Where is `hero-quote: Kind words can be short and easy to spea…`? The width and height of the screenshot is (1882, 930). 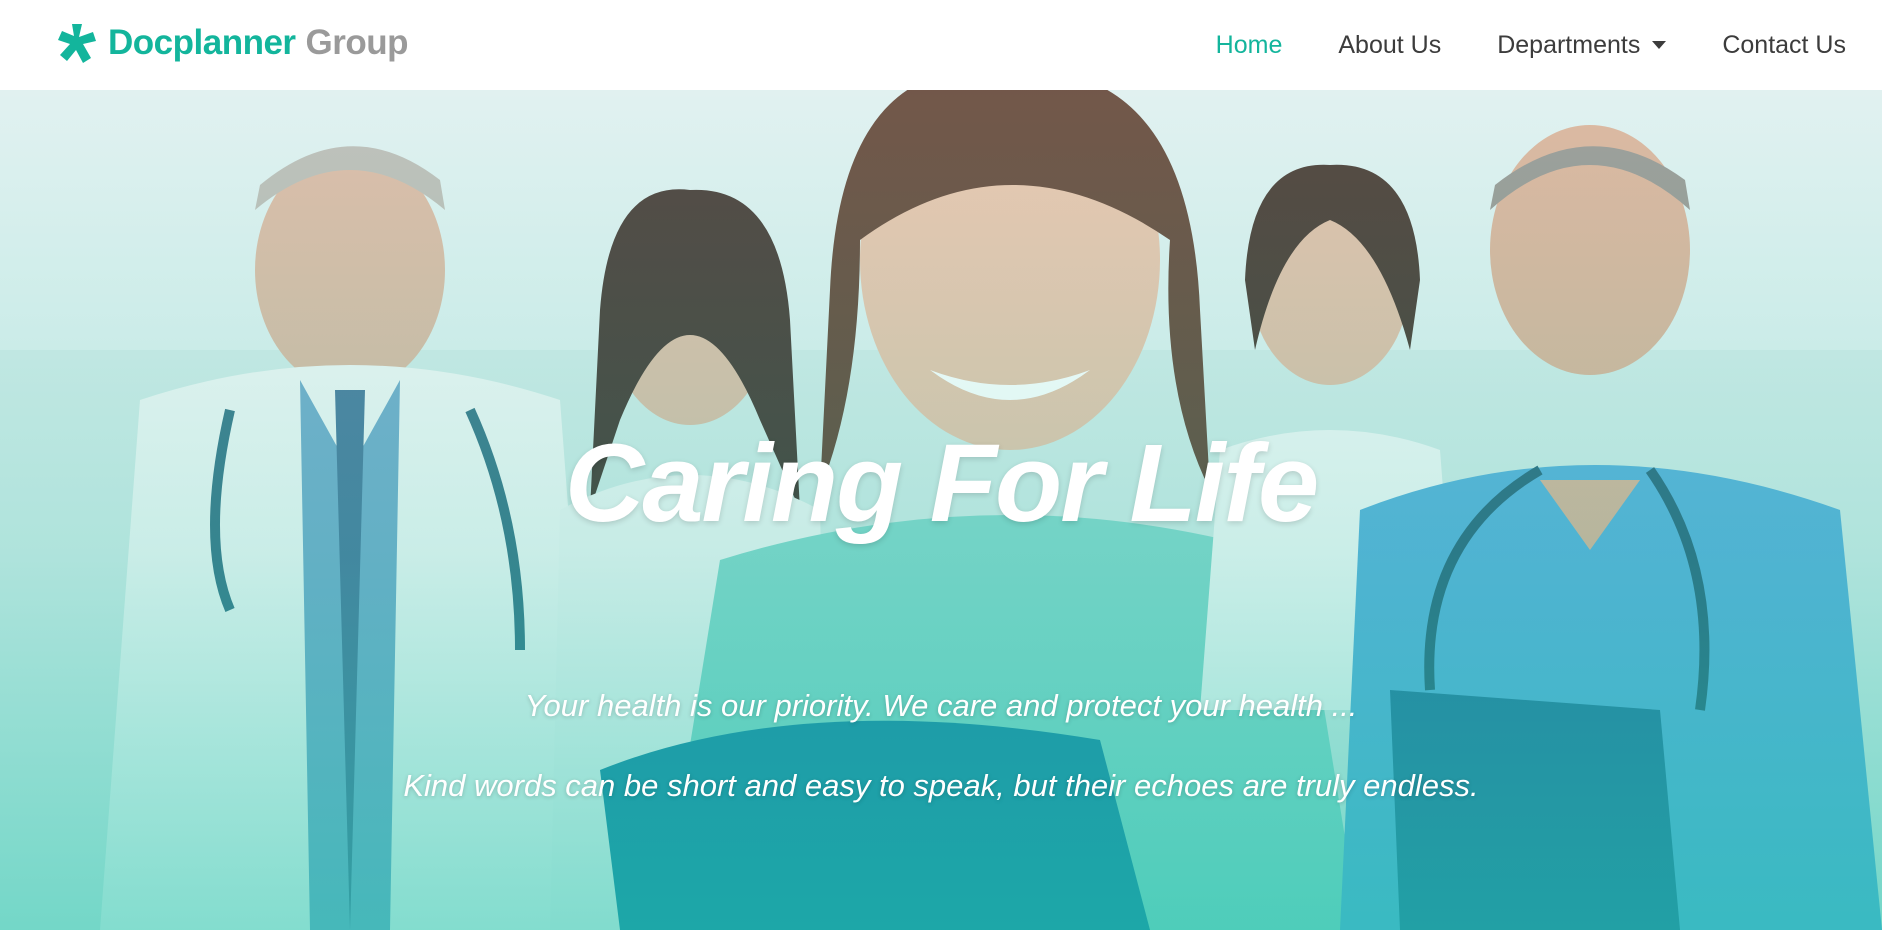 hero-quote: Kind words can be short and easy to spea… is located at coordinates (941, 785).